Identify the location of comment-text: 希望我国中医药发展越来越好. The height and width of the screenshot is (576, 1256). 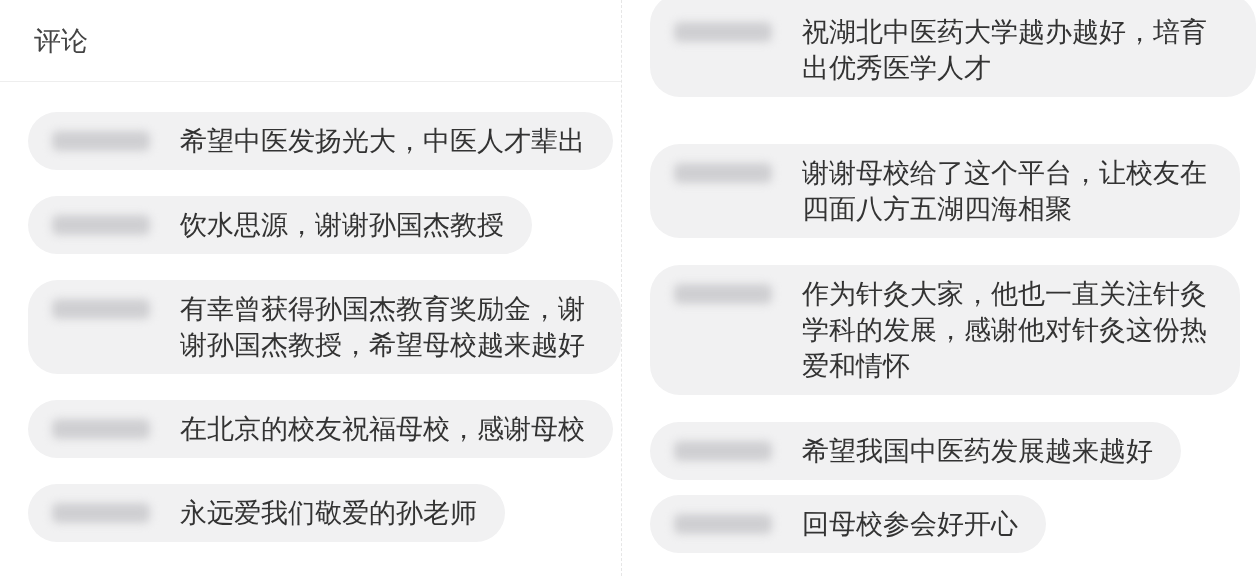
(977, 451).